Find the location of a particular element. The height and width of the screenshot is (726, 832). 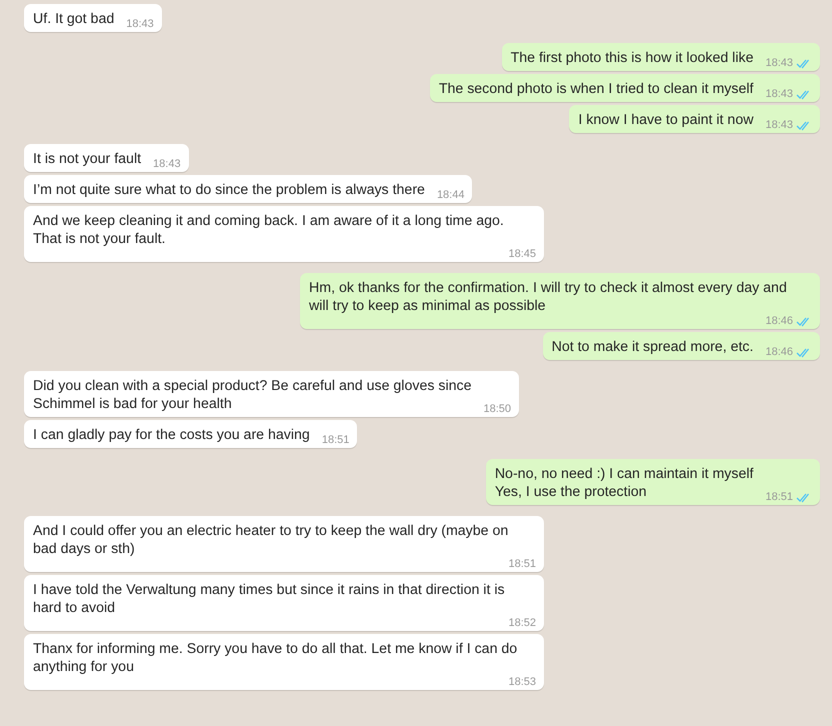

message-text: It is not your fault is located at coordinates (87, 159).